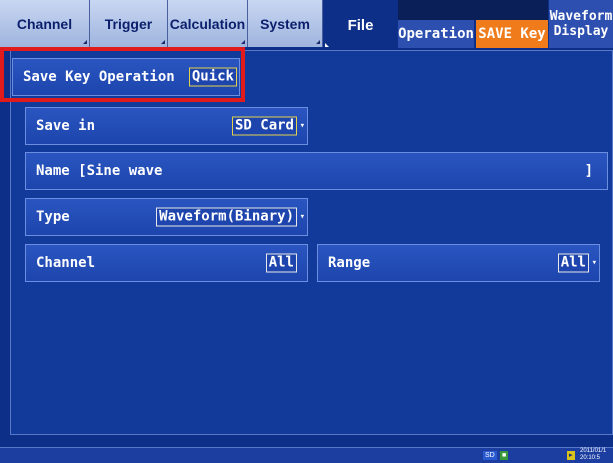 This screenshot has width=613, height=463. I want to click on subtab-waveform-display: Waveform Display, so click(581, 24).